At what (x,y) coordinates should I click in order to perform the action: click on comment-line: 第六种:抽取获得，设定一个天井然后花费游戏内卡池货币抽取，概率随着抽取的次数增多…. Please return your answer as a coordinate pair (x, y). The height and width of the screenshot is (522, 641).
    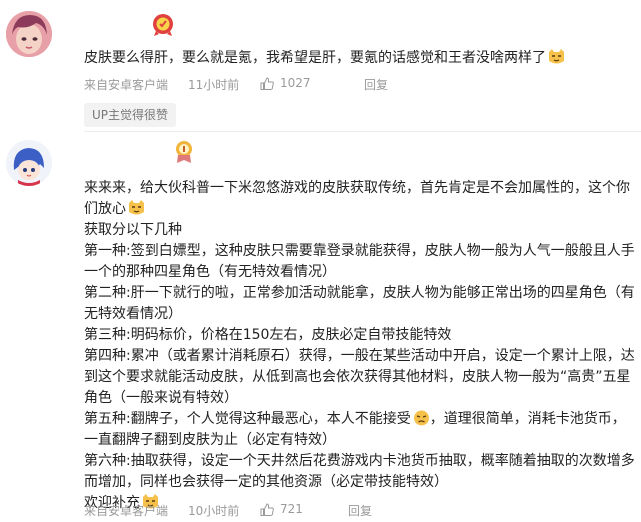
    Looking at the image, I should click on (359, 471).